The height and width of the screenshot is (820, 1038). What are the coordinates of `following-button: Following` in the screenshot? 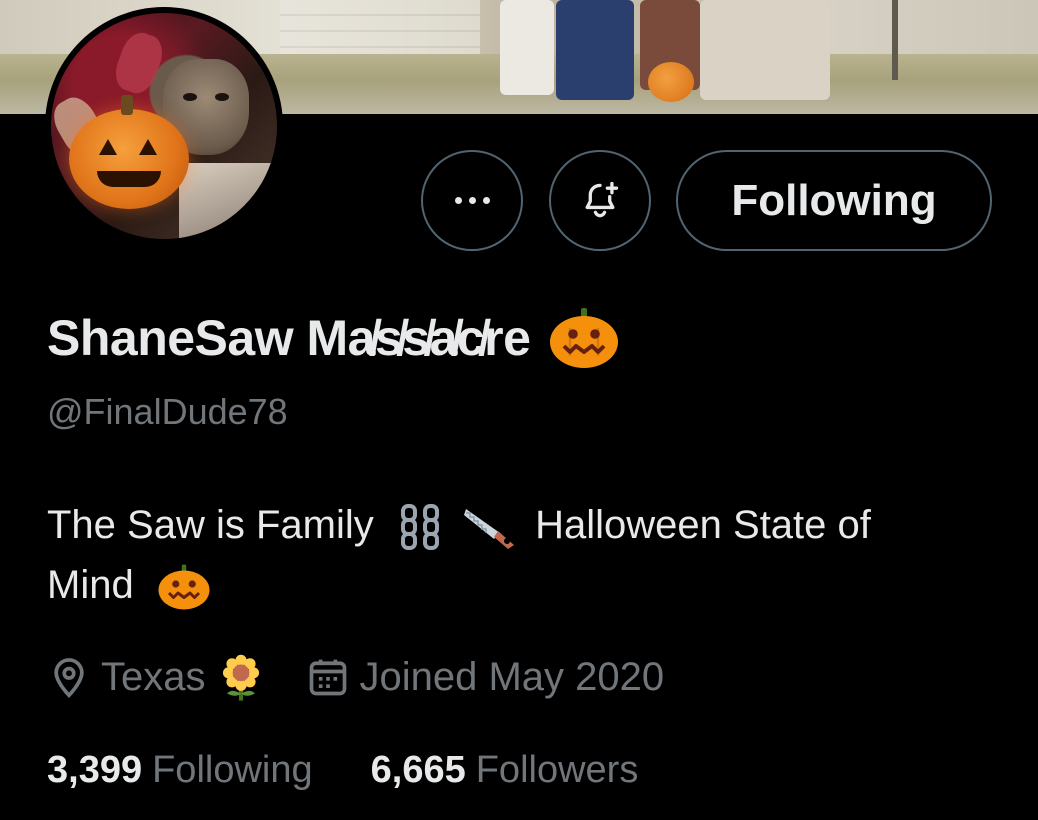 It's located at (834, 200).